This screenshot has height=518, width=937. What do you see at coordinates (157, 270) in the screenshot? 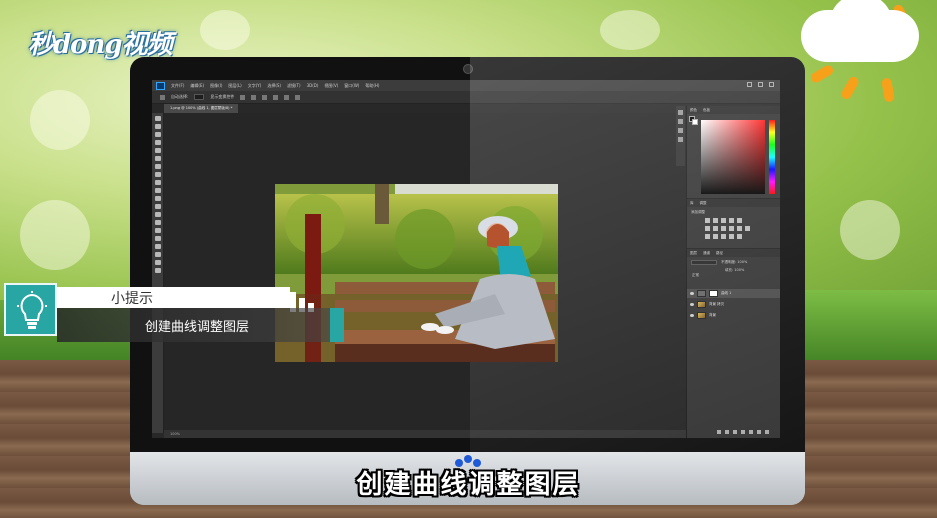
I see `zoom-tool-icon` at bounding box center [157, 270].